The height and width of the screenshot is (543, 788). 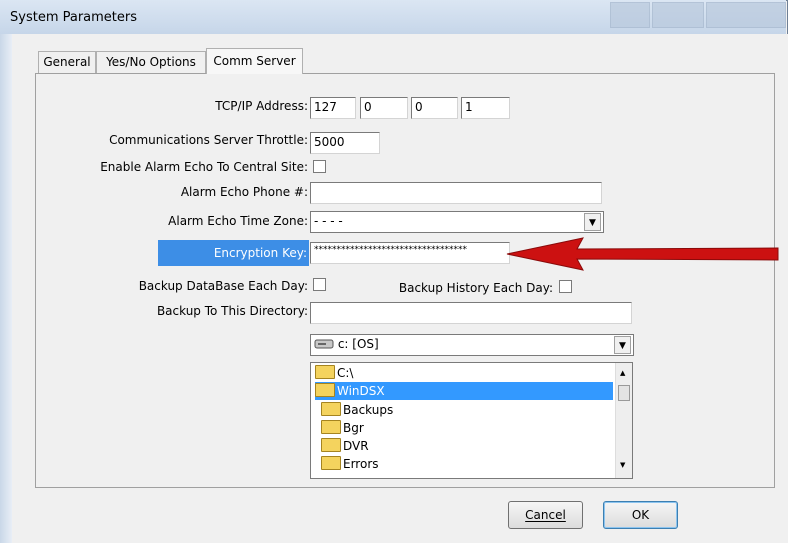 I want to click on ok-button: OK, so click(x=640, y=515).